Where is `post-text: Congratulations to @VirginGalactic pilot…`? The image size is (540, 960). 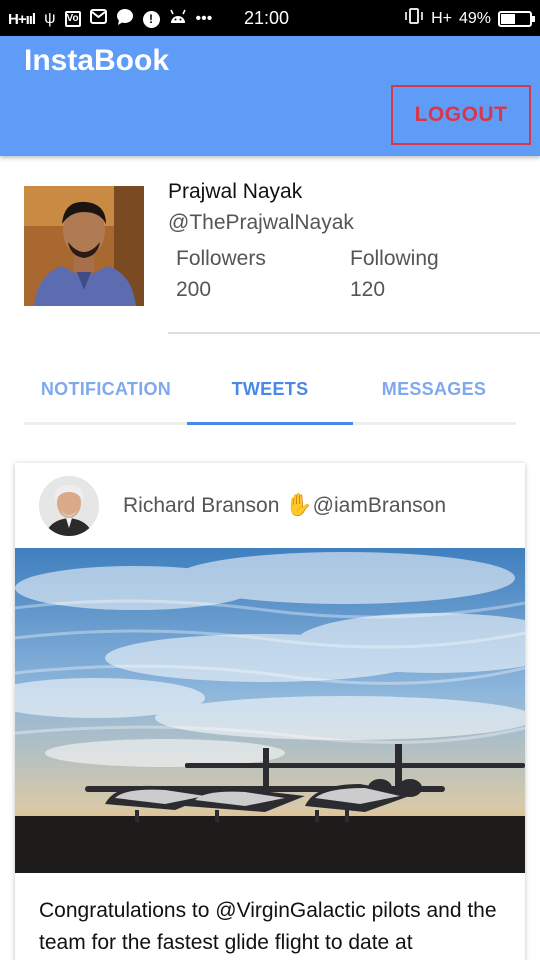
post-text: Congratulations to @VirginGalactic pilot… is located at coordinates (268, 926).